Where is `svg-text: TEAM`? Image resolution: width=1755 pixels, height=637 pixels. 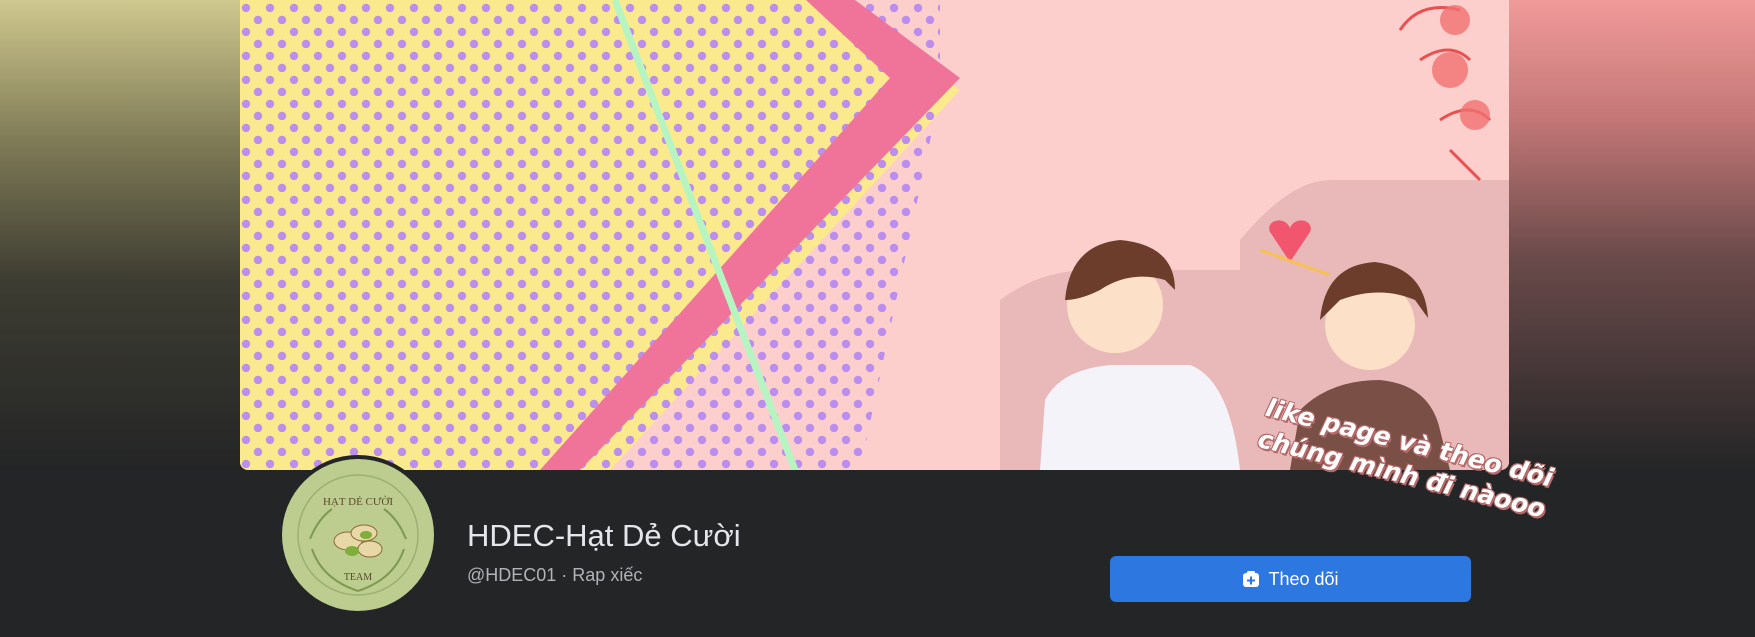
svg-text: TEAM is located at coordinates (358, 577).